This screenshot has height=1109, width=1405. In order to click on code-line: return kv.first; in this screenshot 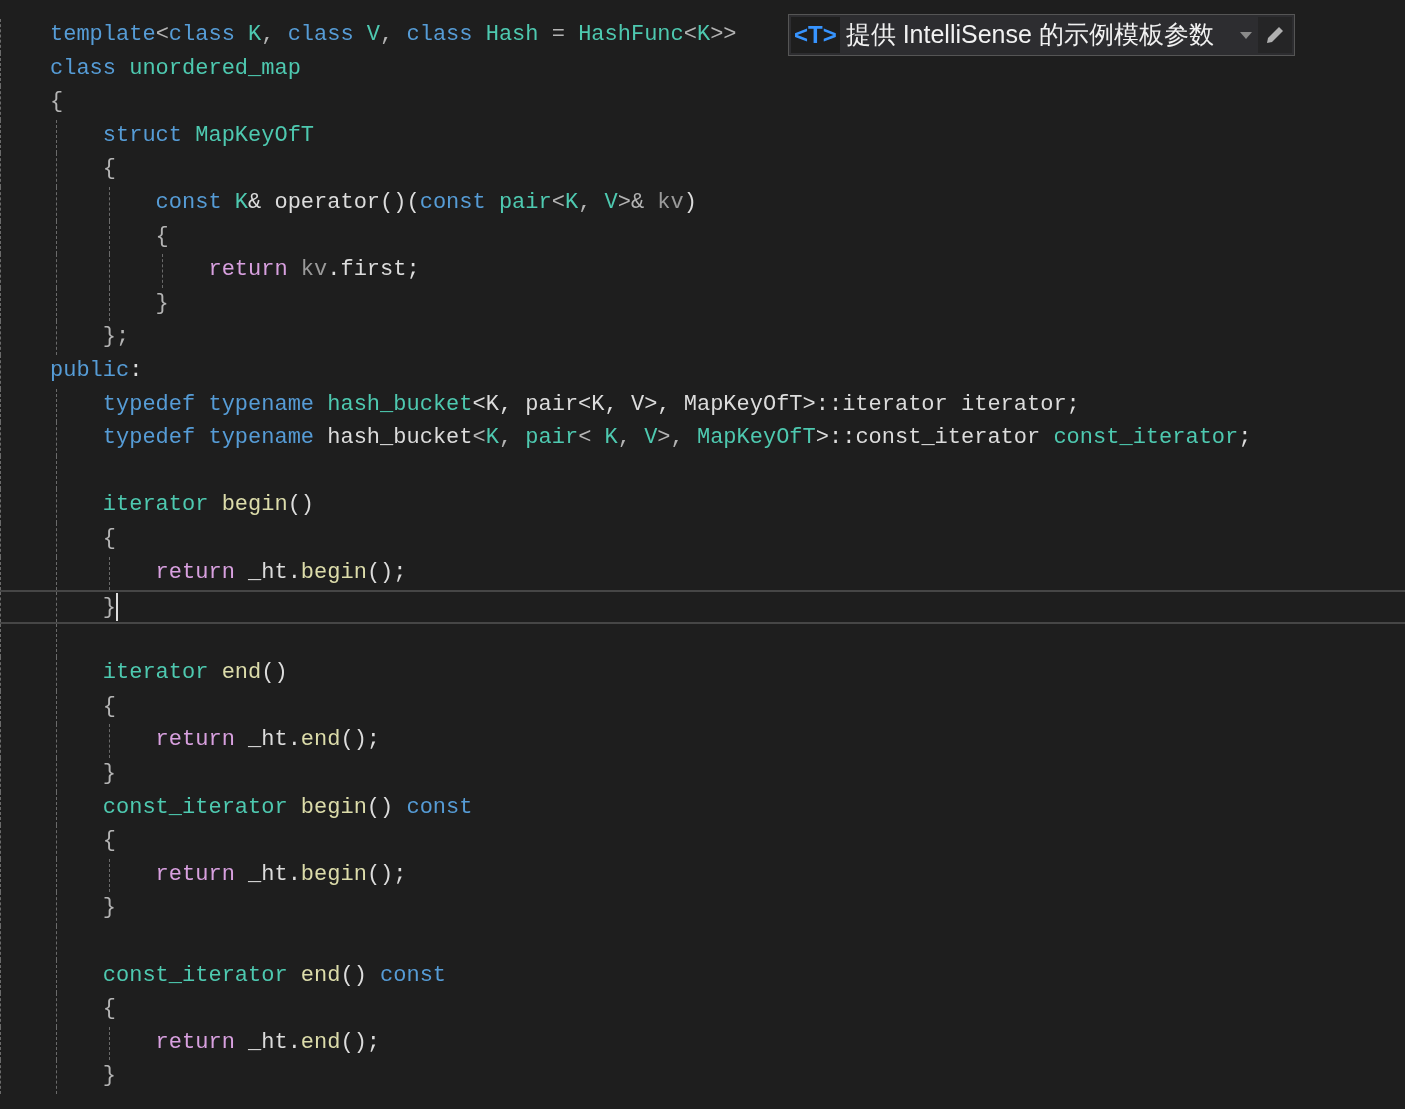, I will do `click(313, 270)`.